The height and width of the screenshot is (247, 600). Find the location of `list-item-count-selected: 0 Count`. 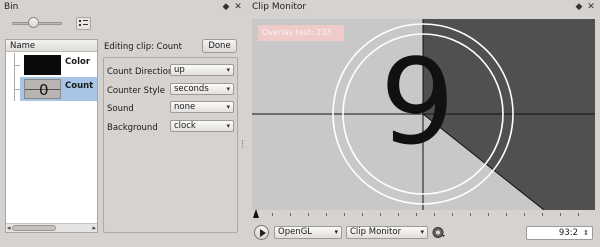

list-item-count-selected: 0 Count is located at coordinates (58, 89).